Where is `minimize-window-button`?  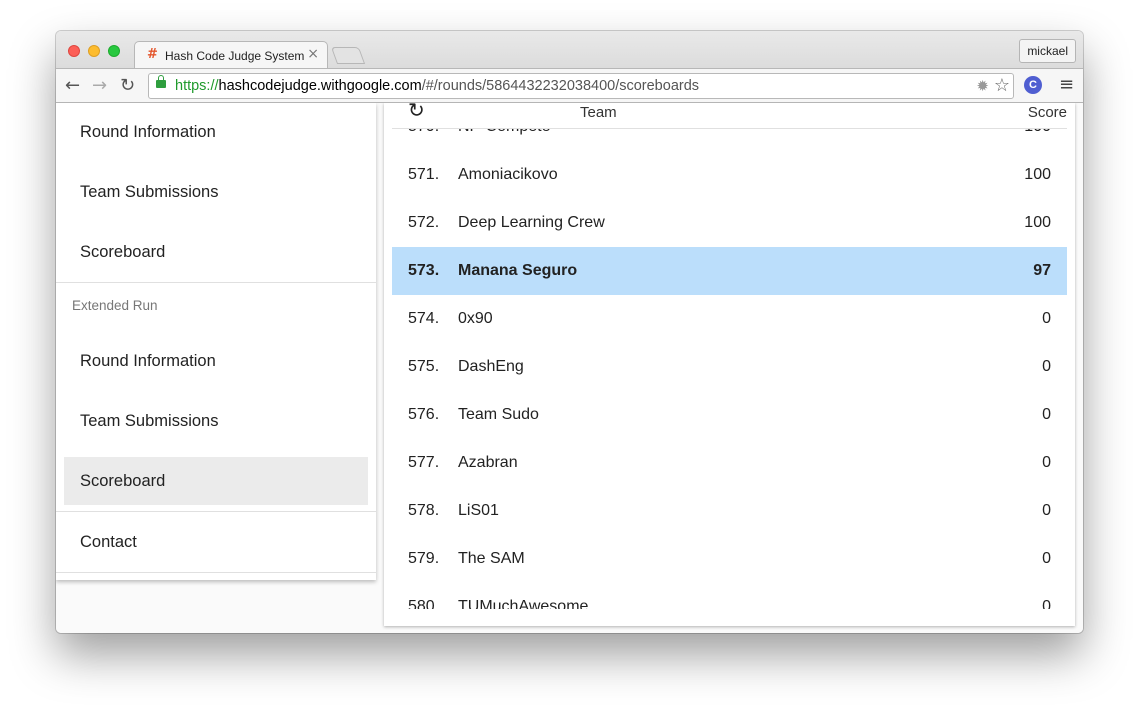
minimize-window-button is located at coordinates (94, 51).